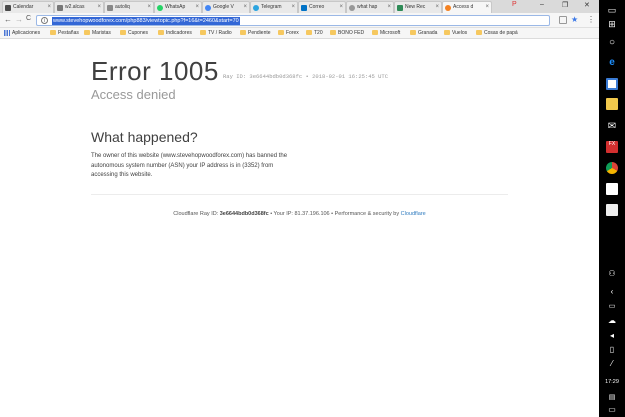 The height and width of the screenshot is (417, 625). I want to click on cloud-icon: ☁, so click(612, 321).